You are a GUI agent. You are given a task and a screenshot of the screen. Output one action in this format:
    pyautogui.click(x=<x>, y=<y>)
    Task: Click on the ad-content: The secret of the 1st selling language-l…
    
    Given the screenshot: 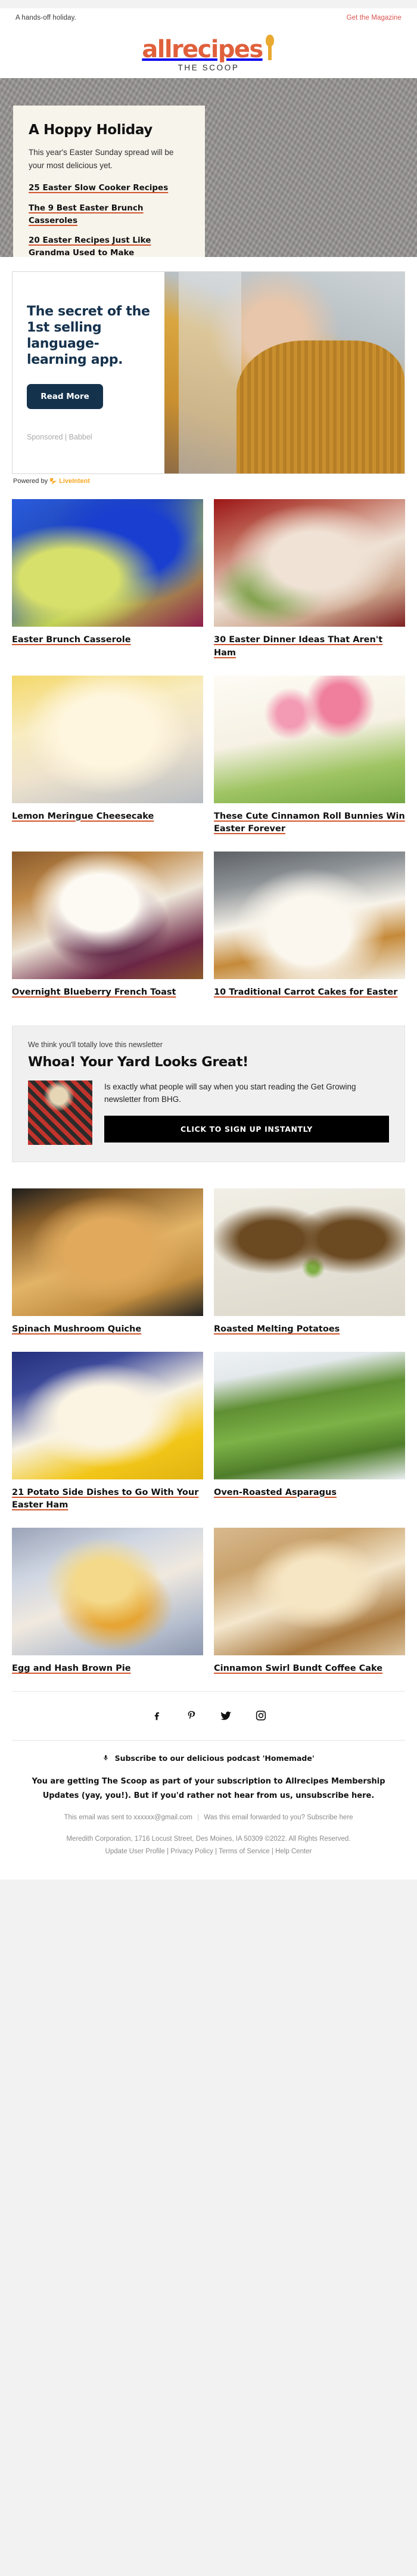 What is the action you would take?
    pyautogui.click(x=88, y=372)
    